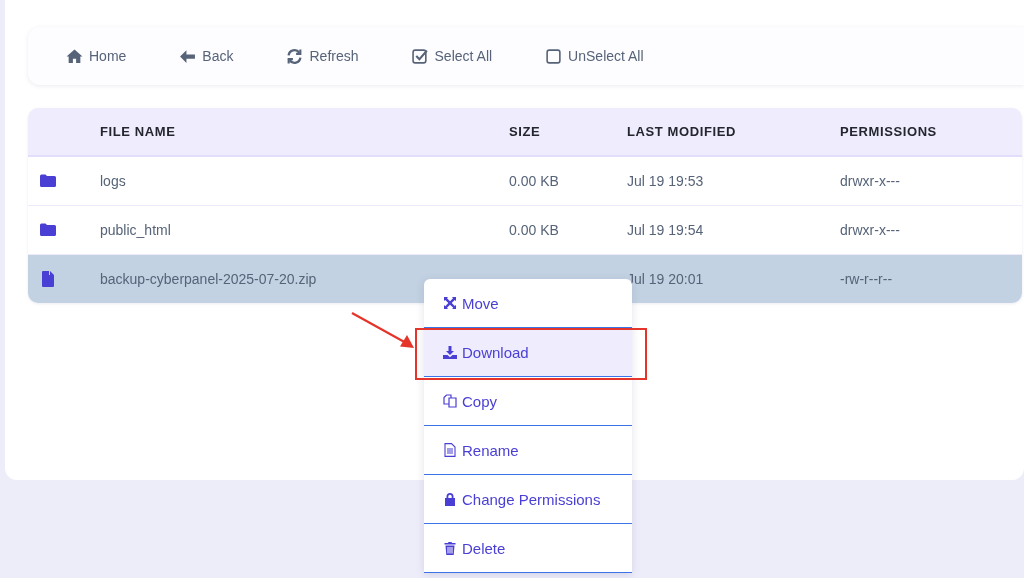  Describe the element at coordinates (665, 181) in the screenshot. I see `modified-date: Jul 19 19:53` at that location.